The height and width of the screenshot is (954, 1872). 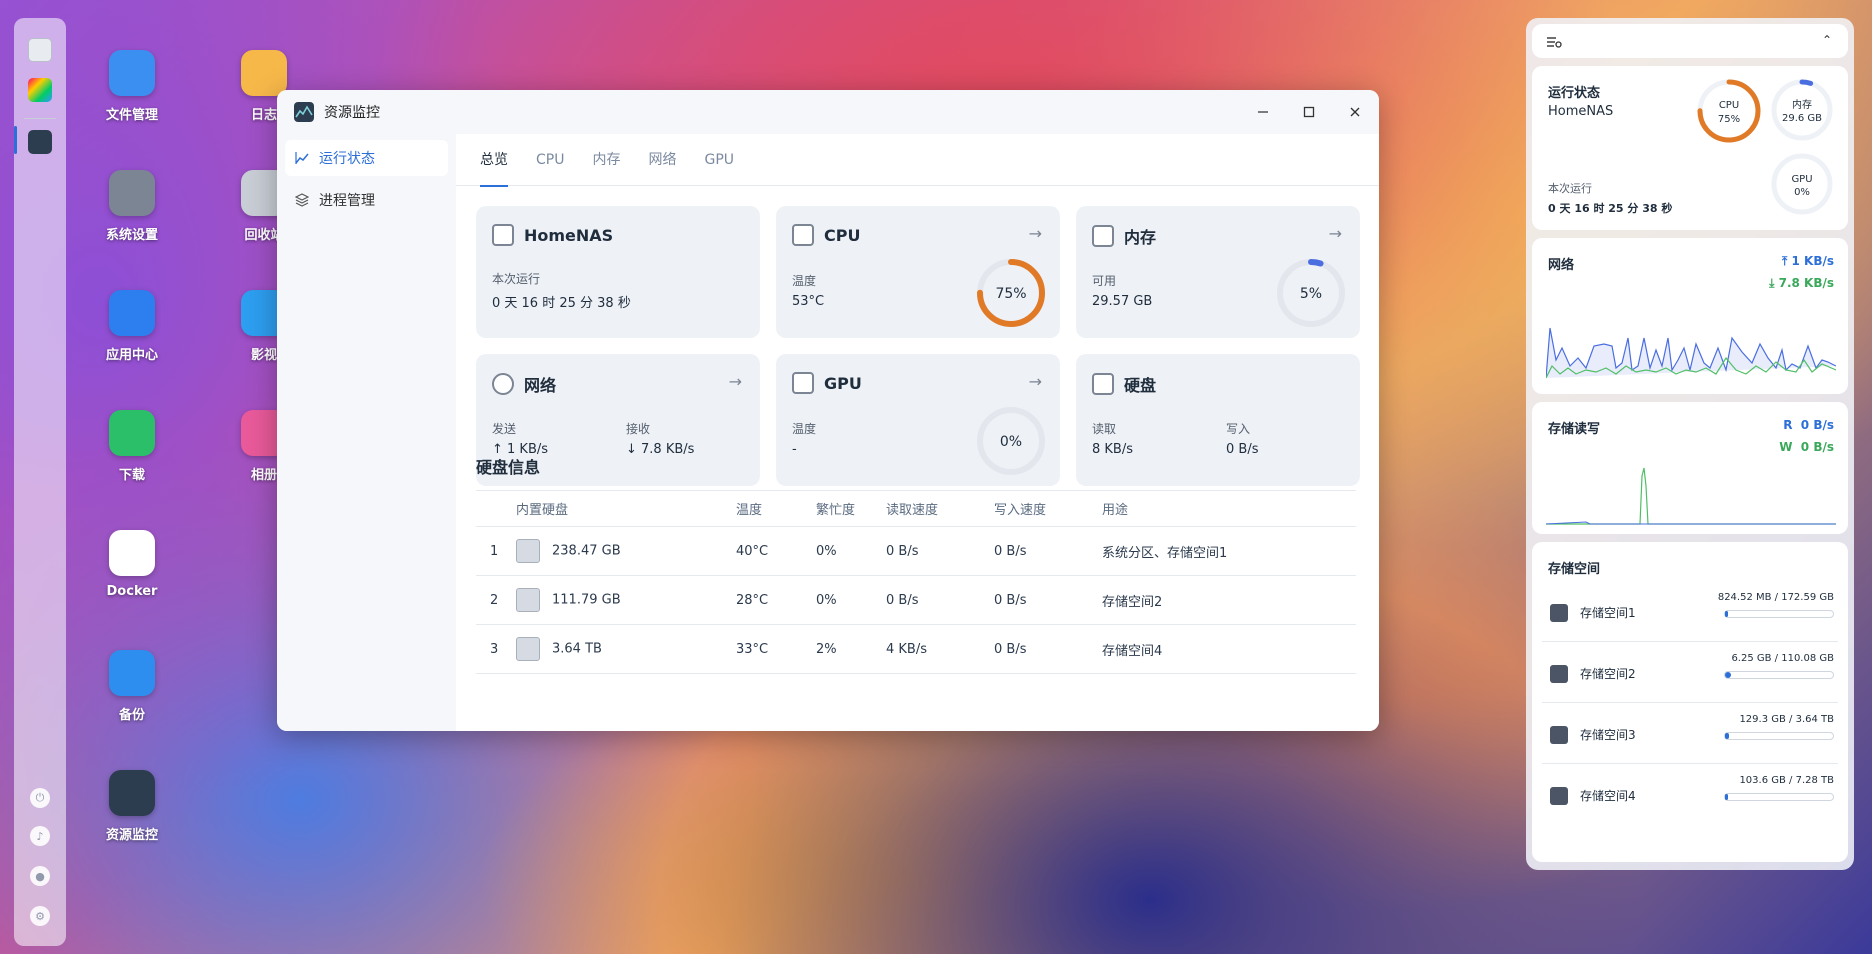 What do you see at coordinates (132, 446) in the screenshot?
I see `desktop-icon: 下载` at bounding box center [132, 446].